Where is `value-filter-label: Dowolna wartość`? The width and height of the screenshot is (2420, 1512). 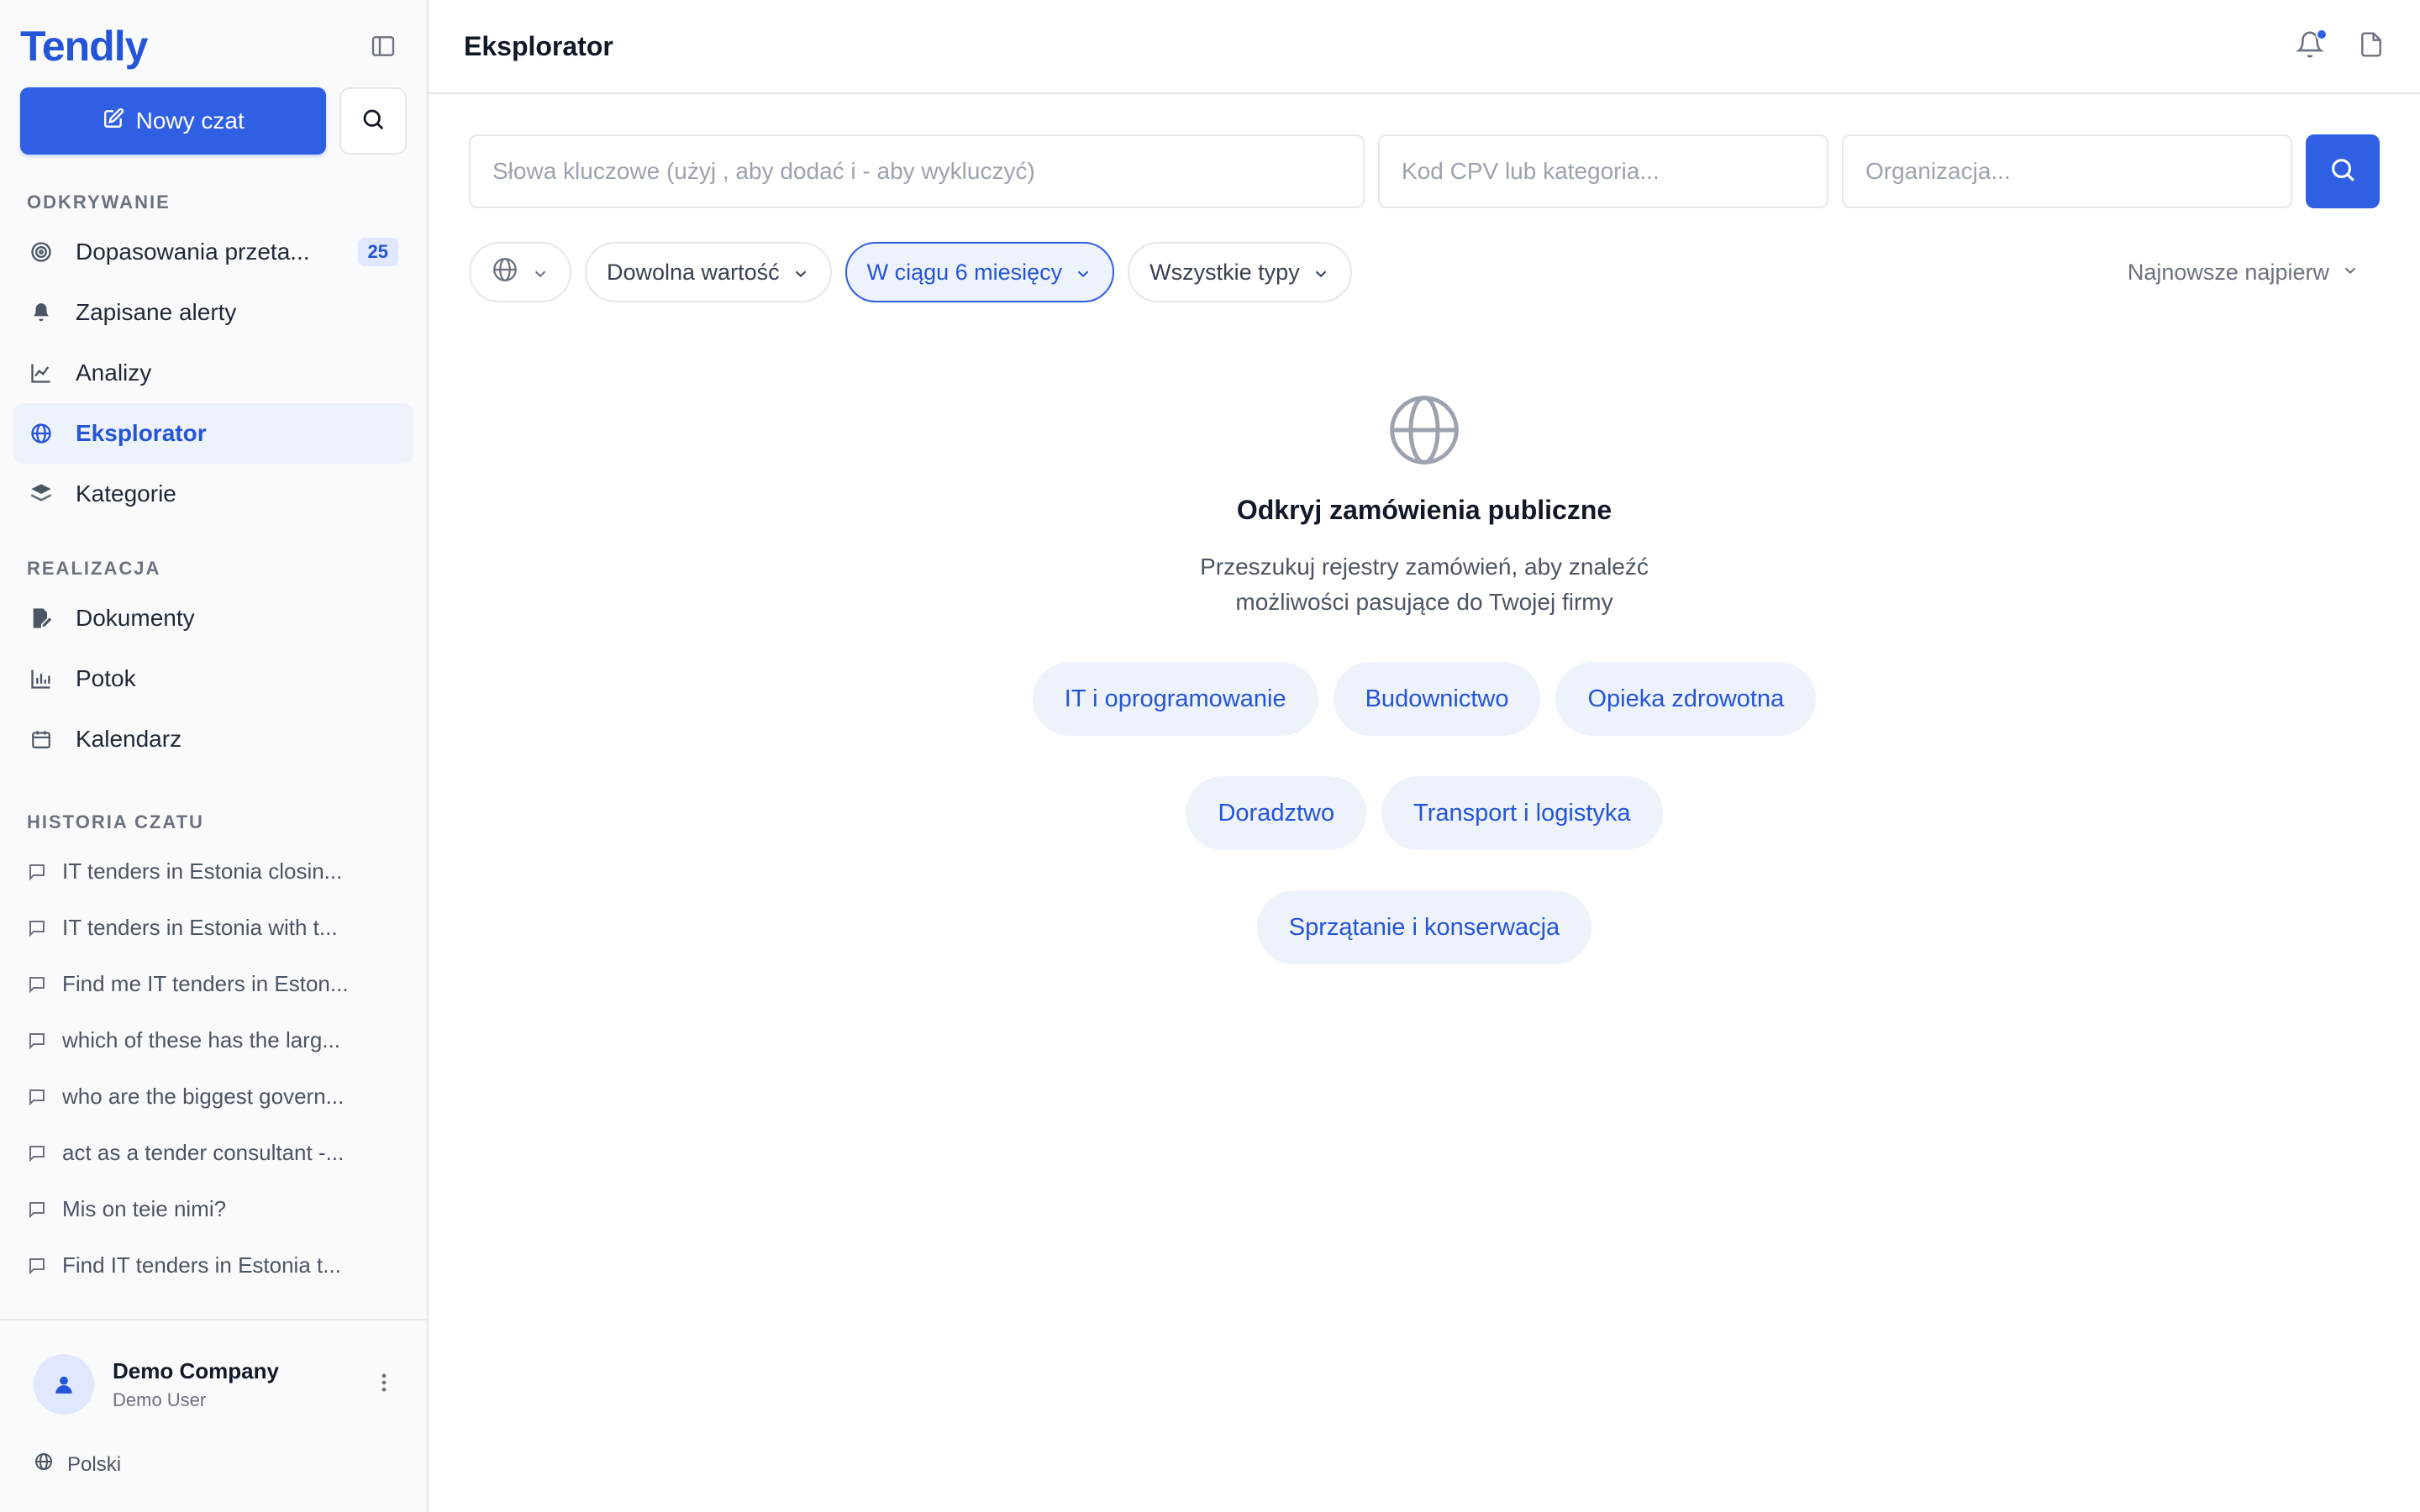 value-filter-label: Dowolna wartość is located at coordinates (693, 272).